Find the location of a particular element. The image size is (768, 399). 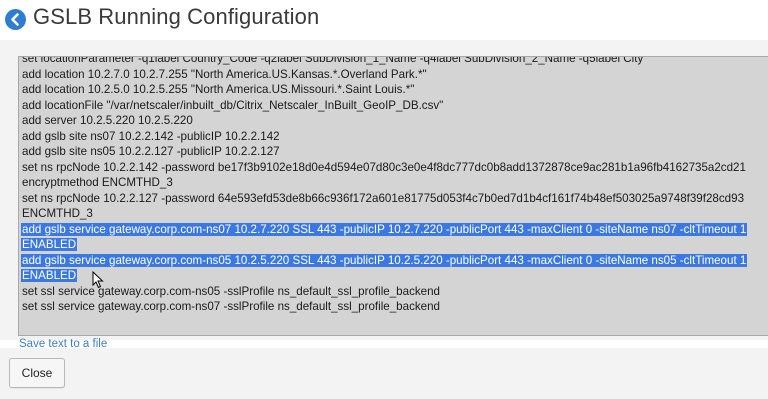

config-line-text: add server 10.2.5.220 10.2.5.220 is located at coordinates (107, 120).